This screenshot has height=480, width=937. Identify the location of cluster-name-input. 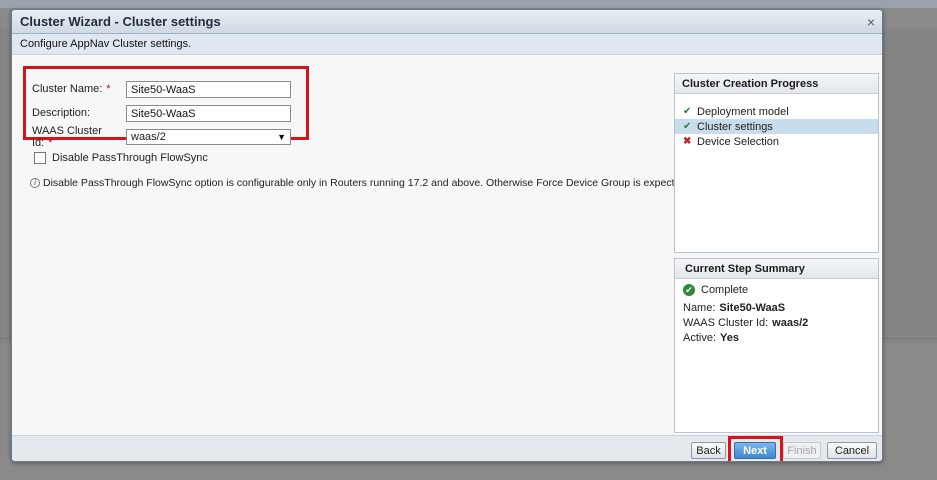
(208, 89).